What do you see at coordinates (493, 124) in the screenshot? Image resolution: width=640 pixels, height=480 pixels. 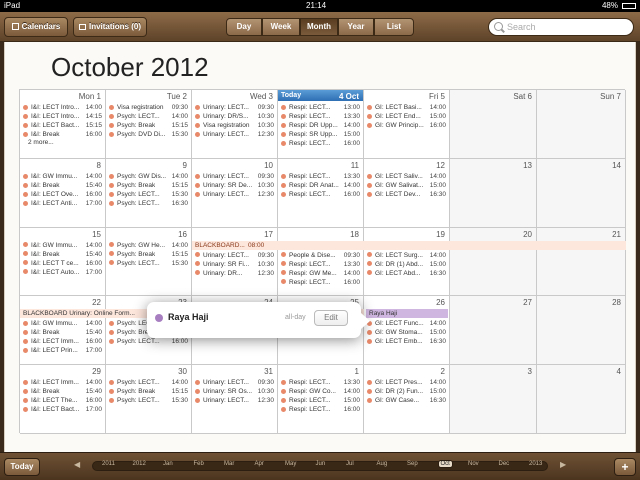 I see `day-cell: Sat 6` at bounding box center [493, 124].